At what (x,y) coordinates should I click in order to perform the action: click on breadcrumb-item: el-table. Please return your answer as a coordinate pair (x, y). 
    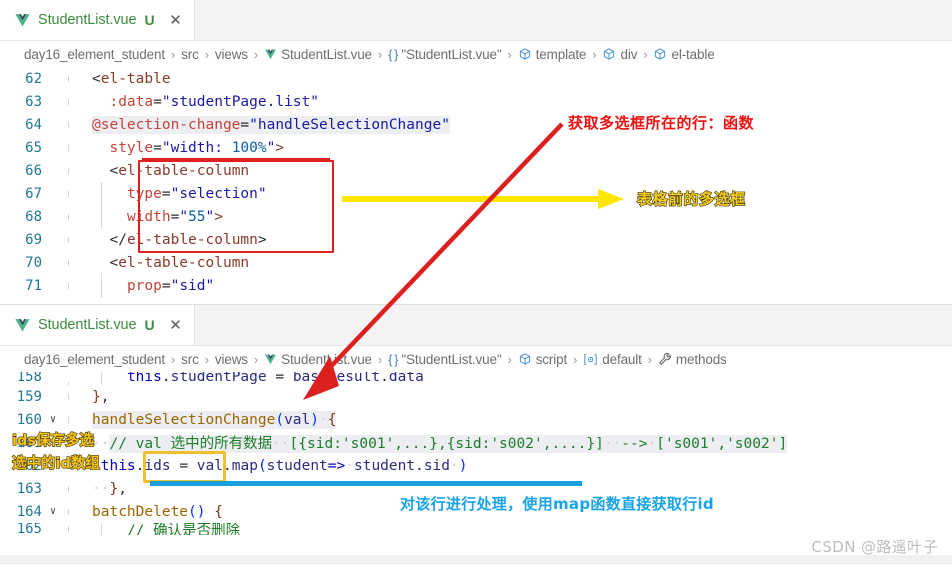
    Looking at the image, I should click on (684, 54).